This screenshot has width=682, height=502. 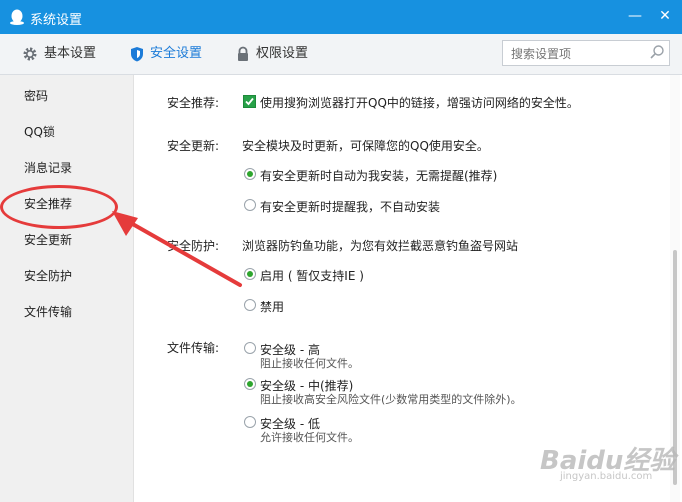 What do you see at coordinates (193, 348) in the screenshot?
I see `transfer-label: 文件传输:` at bounding box center [193, 348].